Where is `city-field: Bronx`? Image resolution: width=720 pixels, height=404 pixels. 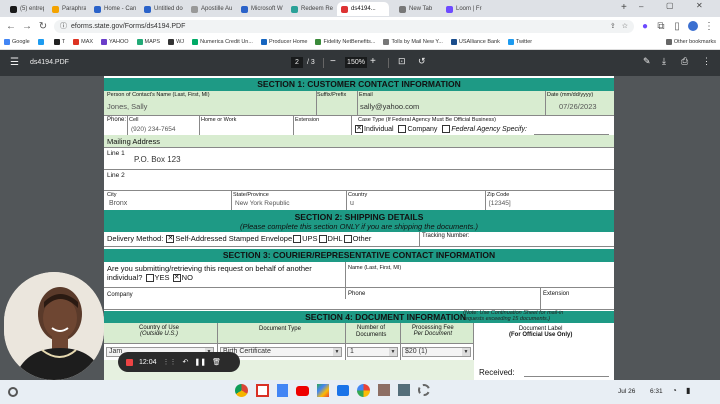 city-field: Bronx is located at coordinates (118, 203).